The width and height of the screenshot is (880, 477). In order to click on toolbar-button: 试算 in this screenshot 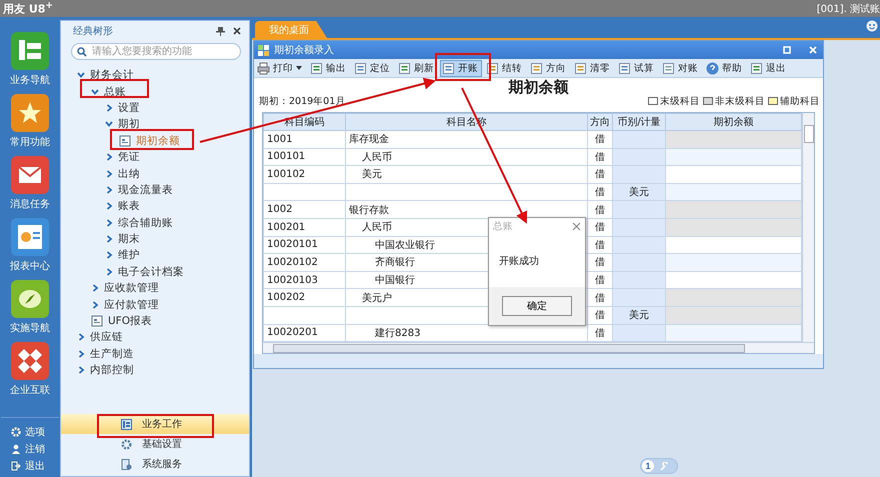, I will do `click(637, 68)`.